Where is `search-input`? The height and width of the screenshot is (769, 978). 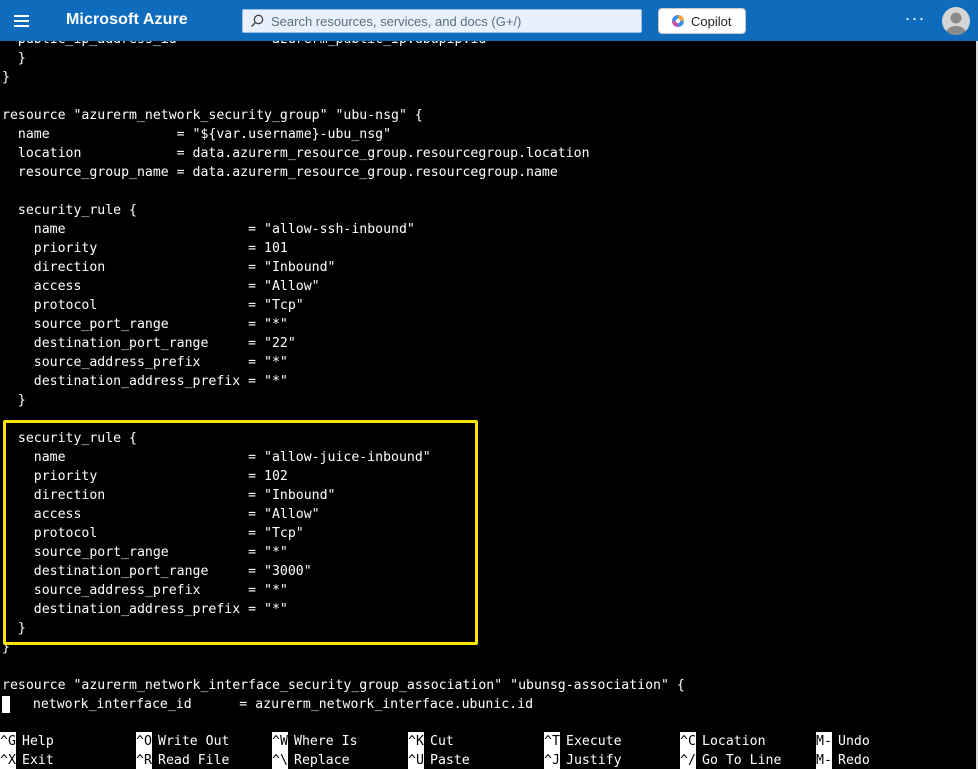
search-input is located at coordinates (451, 21).